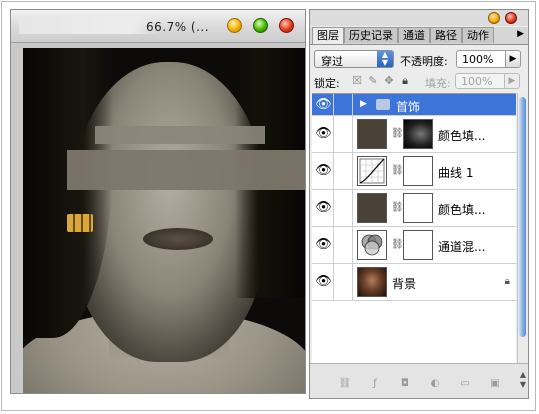  Describe the element at coordinates (286, 25) in the screenshot. I see `close-button` at that location.